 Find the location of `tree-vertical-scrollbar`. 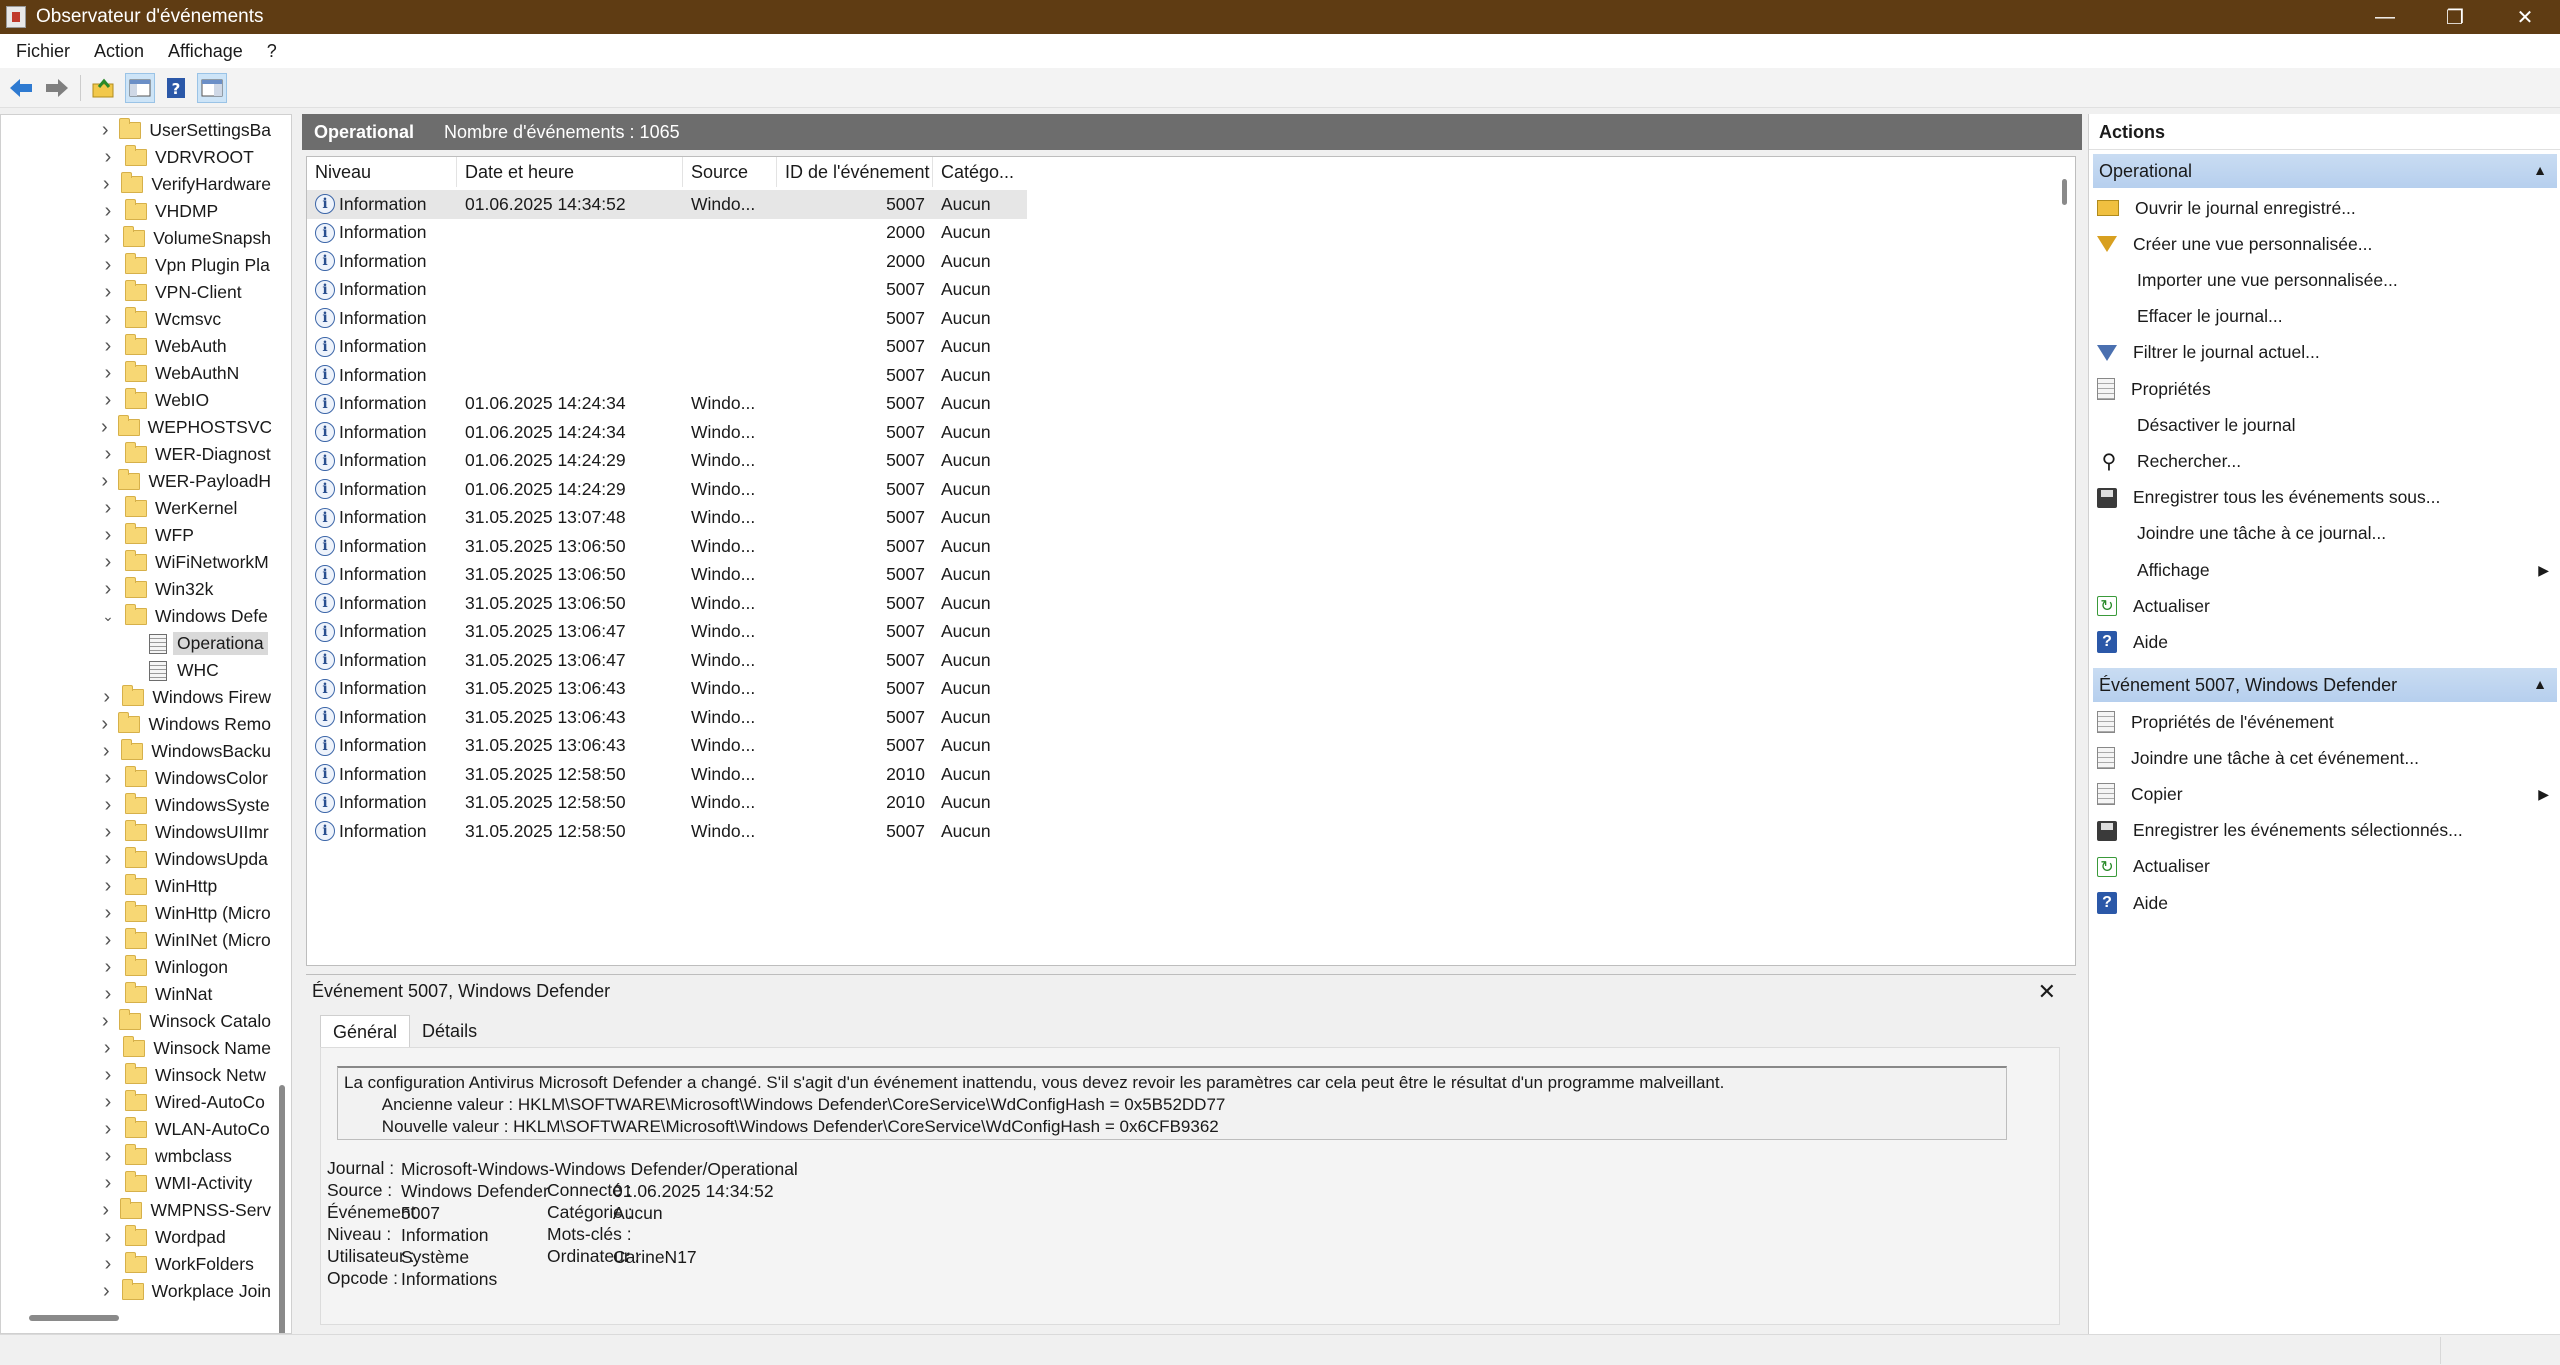

tree-vertical-scrollbar is located at coordinates (282, 1209).